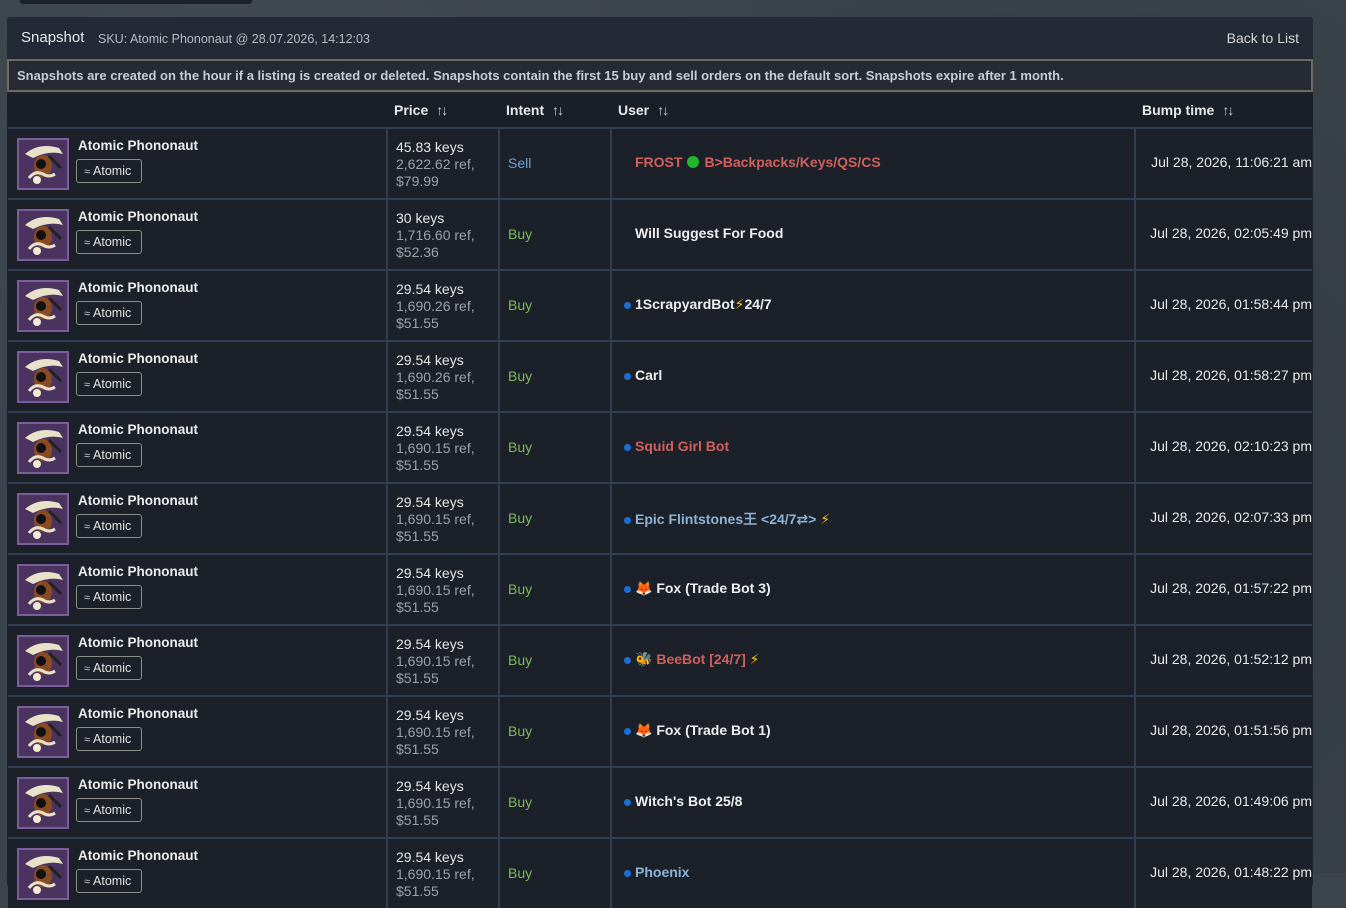 The height and width of the screenshot is (908, 1346). Describe the element at coordinates (642, 110) in the screenshot. I see `column-header-user: User↑↓` at that location.